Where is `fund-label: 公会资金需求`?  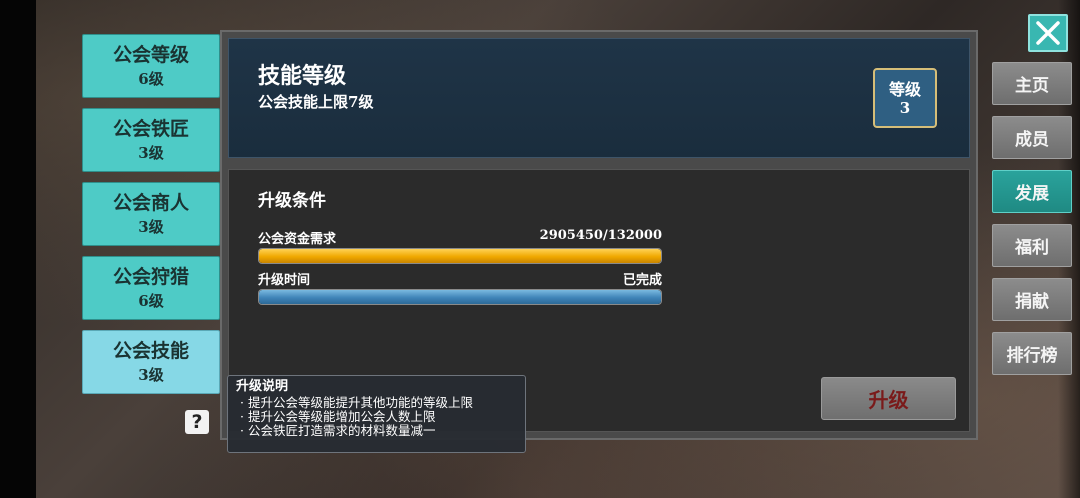
fund-label: 公会资金需求 is located at coordinates (297, 239).